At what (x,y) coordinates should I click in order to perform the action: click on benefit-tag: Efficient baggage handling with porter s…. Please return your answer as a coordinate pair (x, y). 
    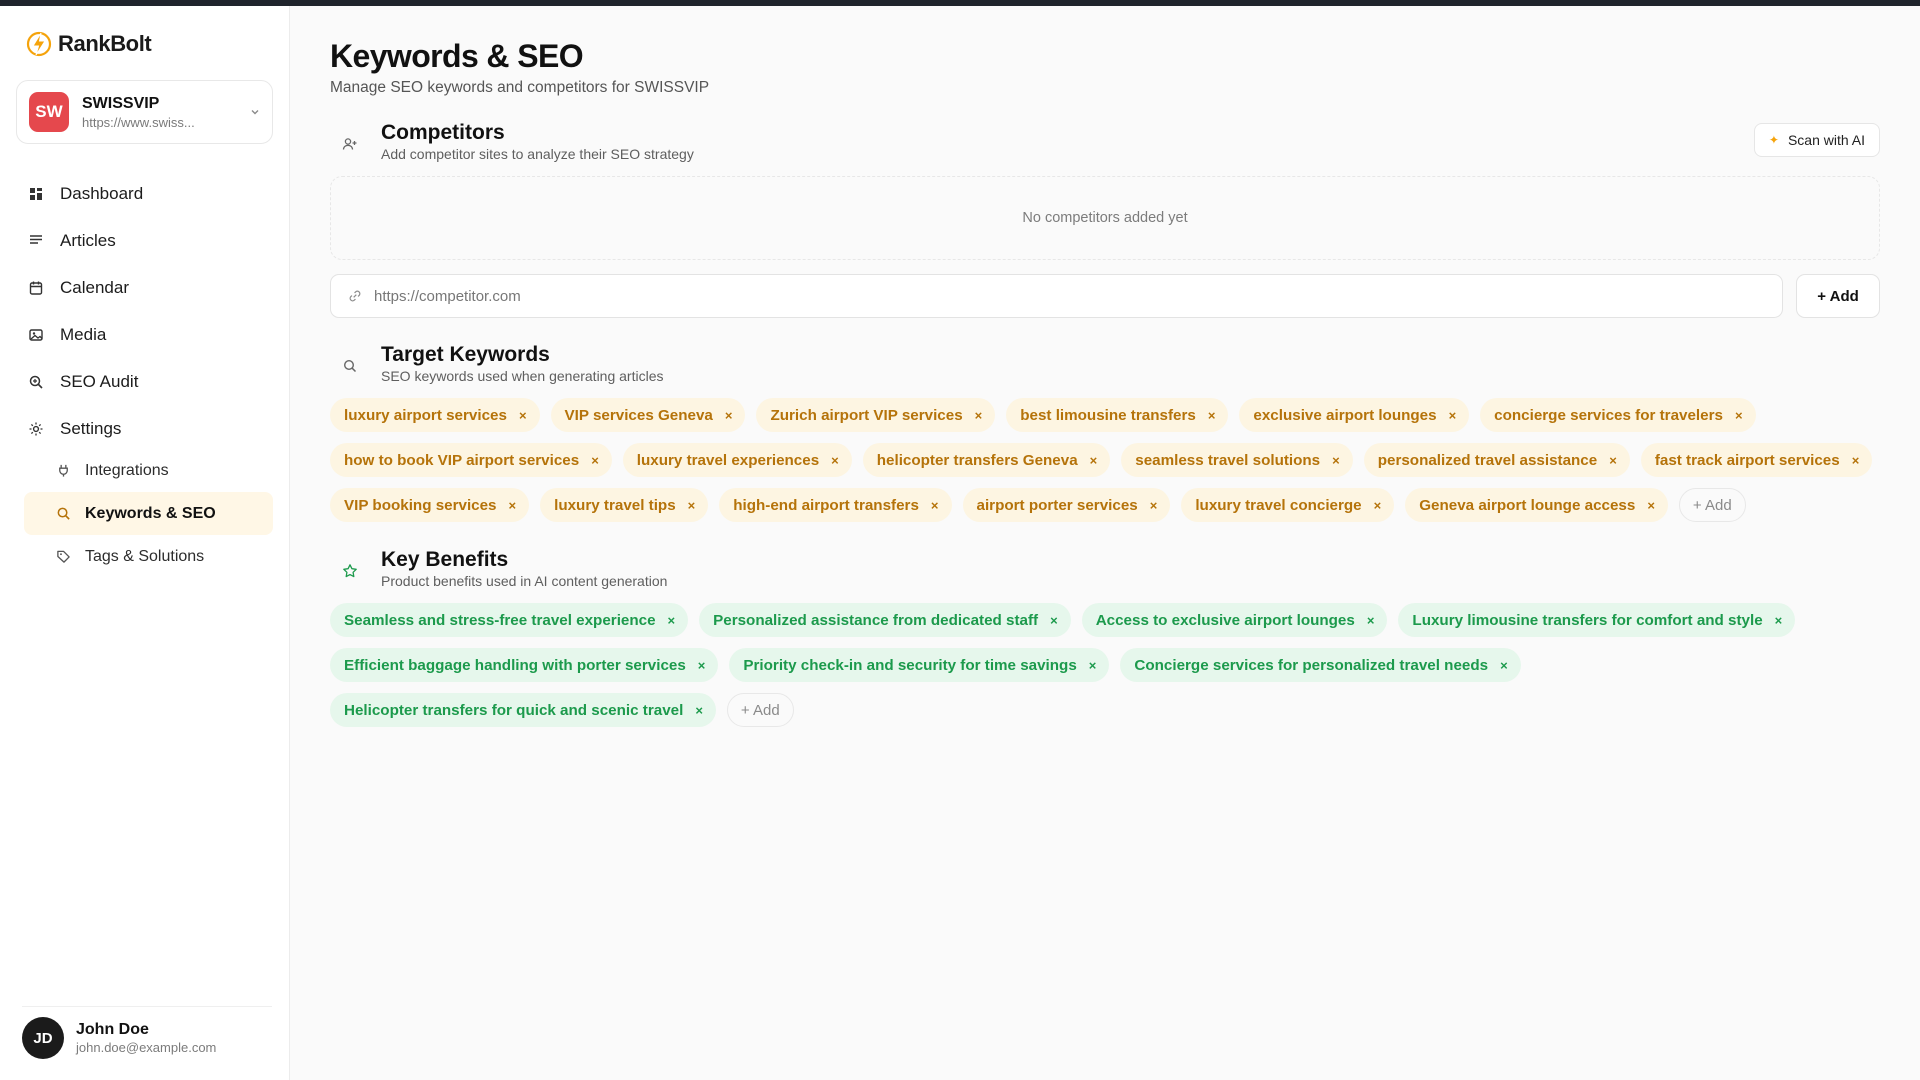
    Looking at the image, I should click on (524, 665).